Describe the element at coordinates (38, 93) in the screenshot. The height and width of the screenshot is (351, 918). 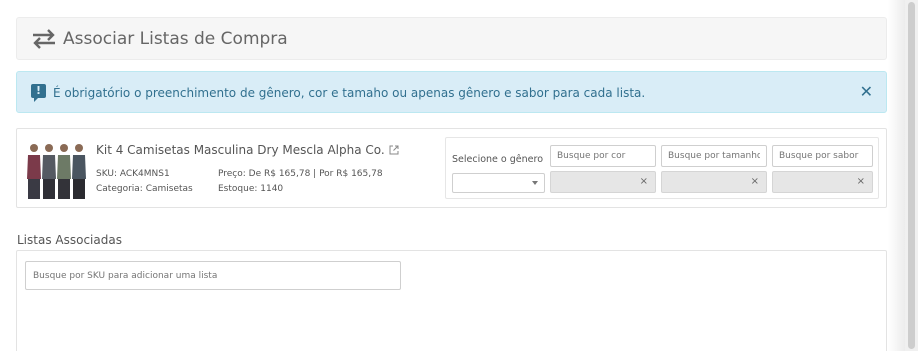
I see `alert-flag-icon: !` at that location.